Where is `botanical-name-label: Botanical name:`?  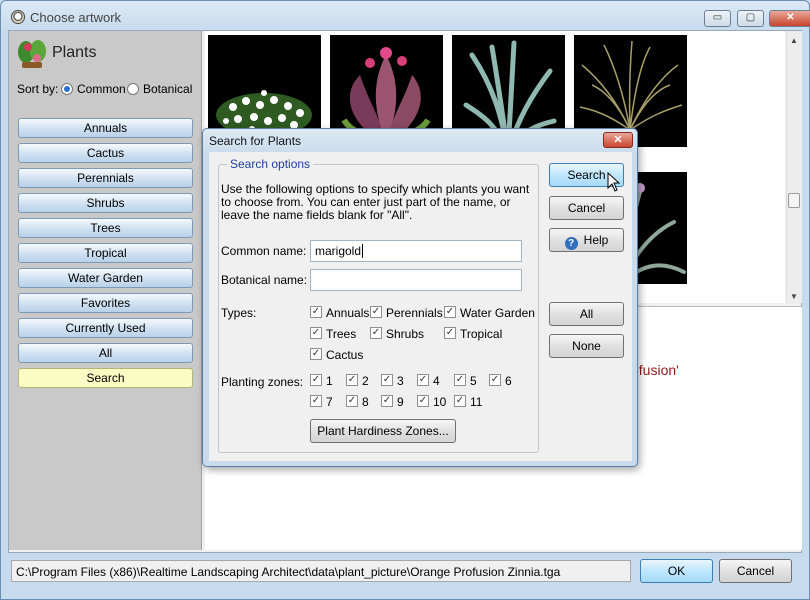 botanical-name-label: Botanical name: is located at coordinates (264, 280).